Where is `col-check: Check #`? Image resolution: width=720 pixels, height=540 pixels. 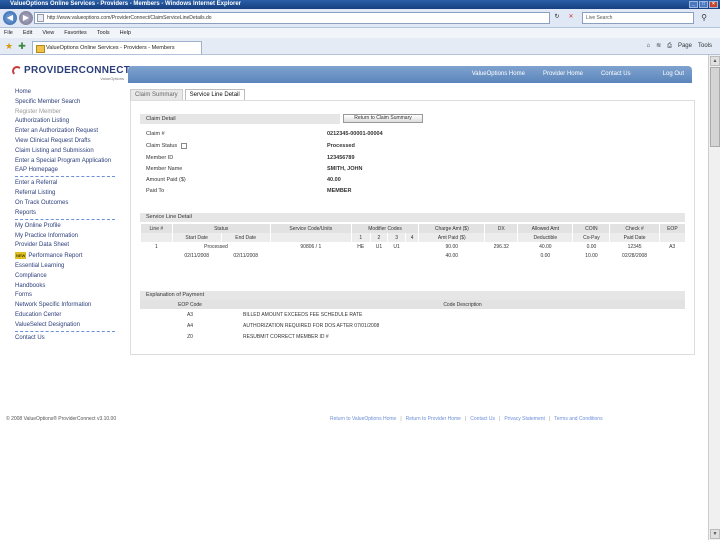 col-check: Check # is located at coordinates (634, 228).